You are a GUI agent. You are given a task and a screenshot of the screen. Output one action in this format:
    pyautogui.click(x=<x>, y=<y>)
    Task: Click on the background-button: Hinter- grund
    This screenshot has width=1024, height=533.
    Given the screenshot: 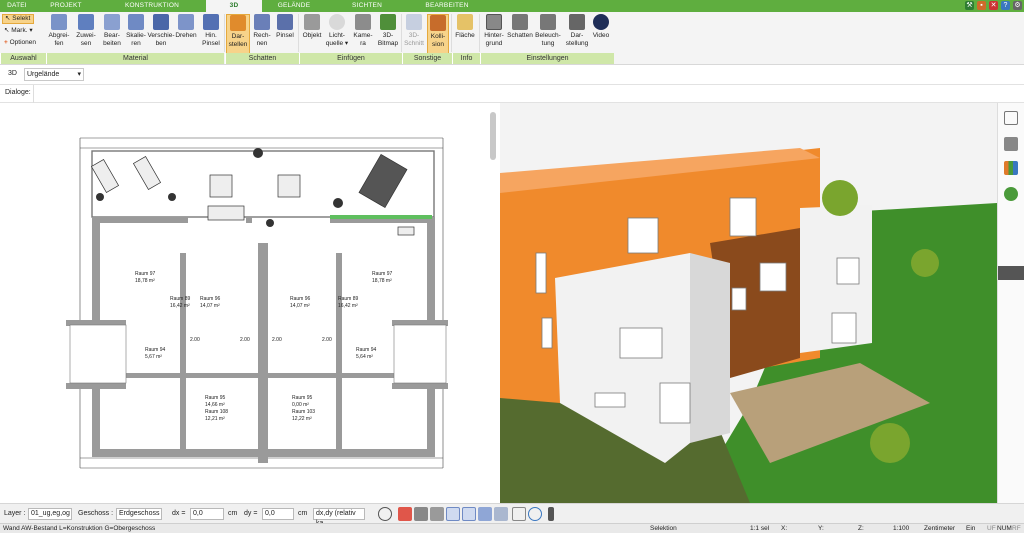 What is the action you would take?
    pyautogui.click(x=494, y=35)
    